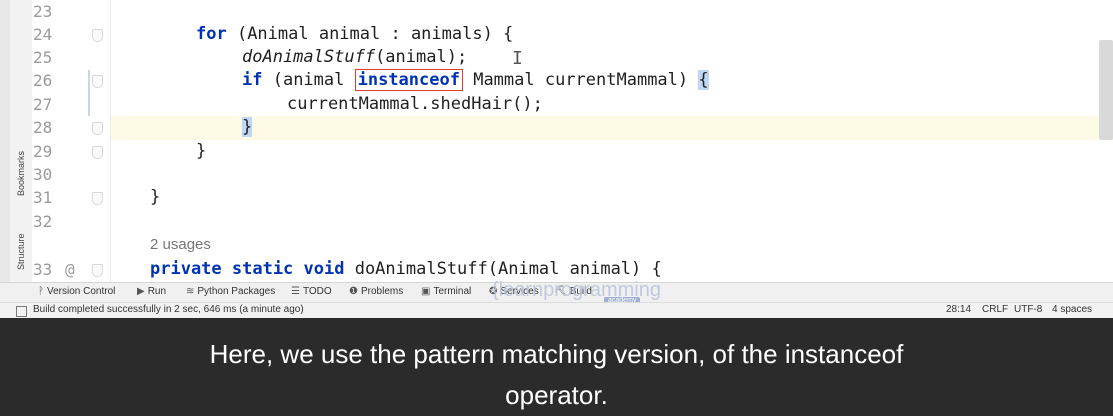 The height and width of the screenshot is (416, 1113). Describe the element at coordinates (580, 80) in the screenshot. I see `code-text: Mammal currentMammal)` at that location.